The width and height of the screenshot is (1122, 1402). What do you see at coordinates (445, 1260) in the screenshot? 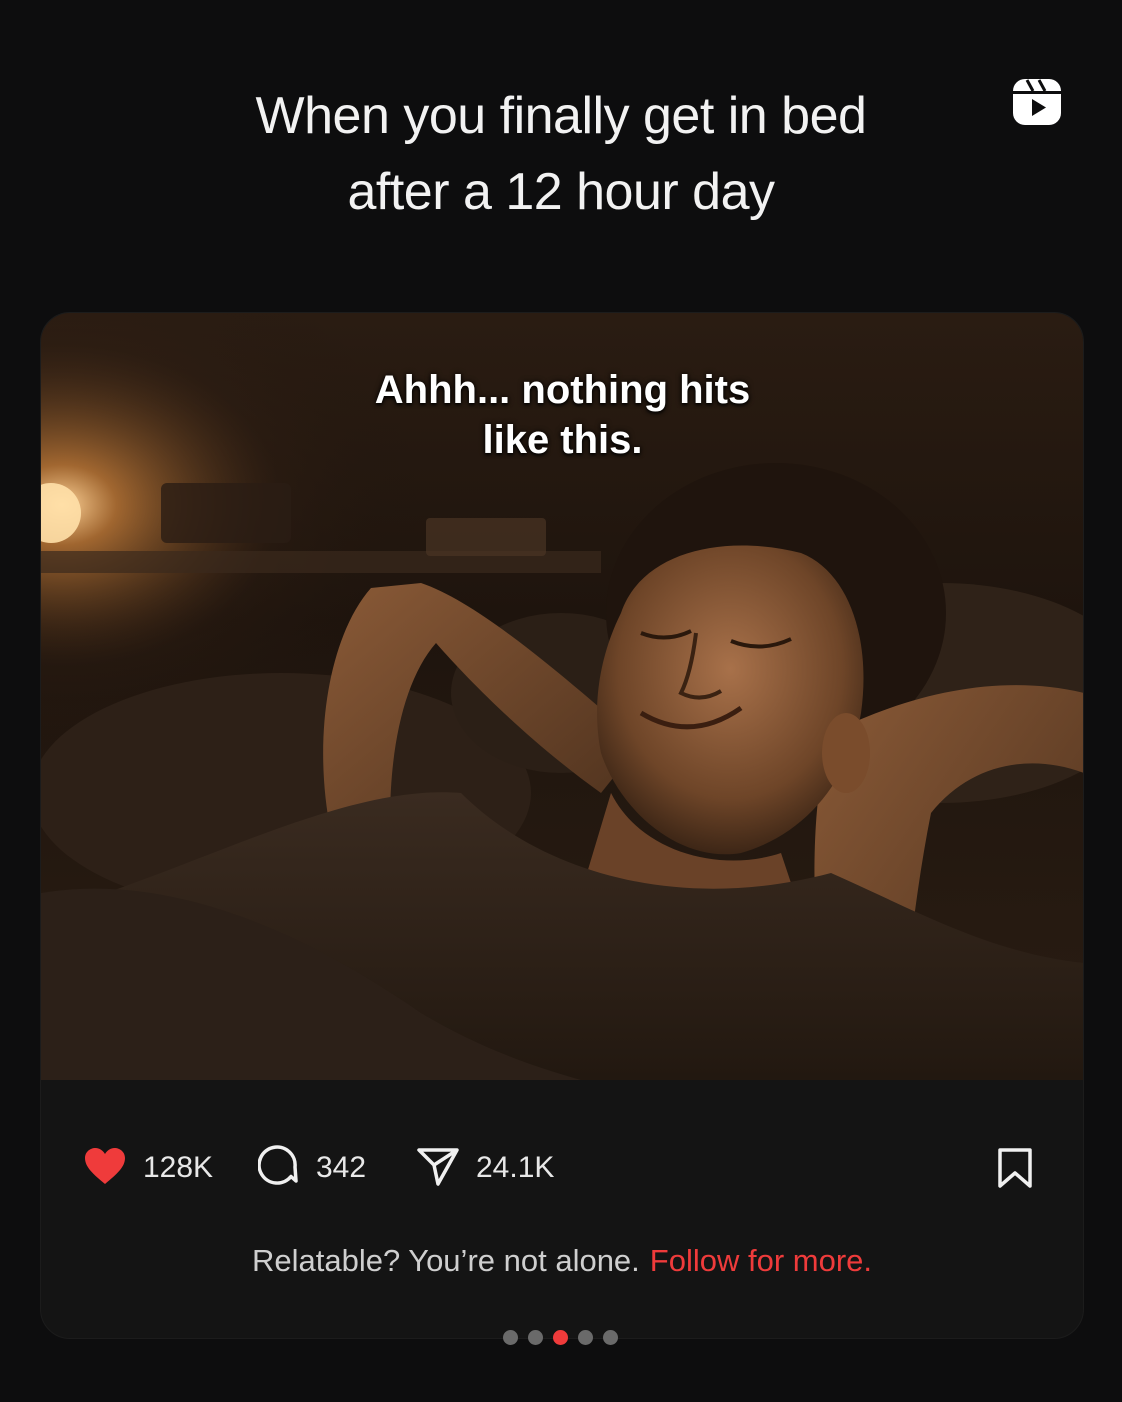
I see `footer-text: Relatable? You’re not alone.` at bounding box center [445, 1260].